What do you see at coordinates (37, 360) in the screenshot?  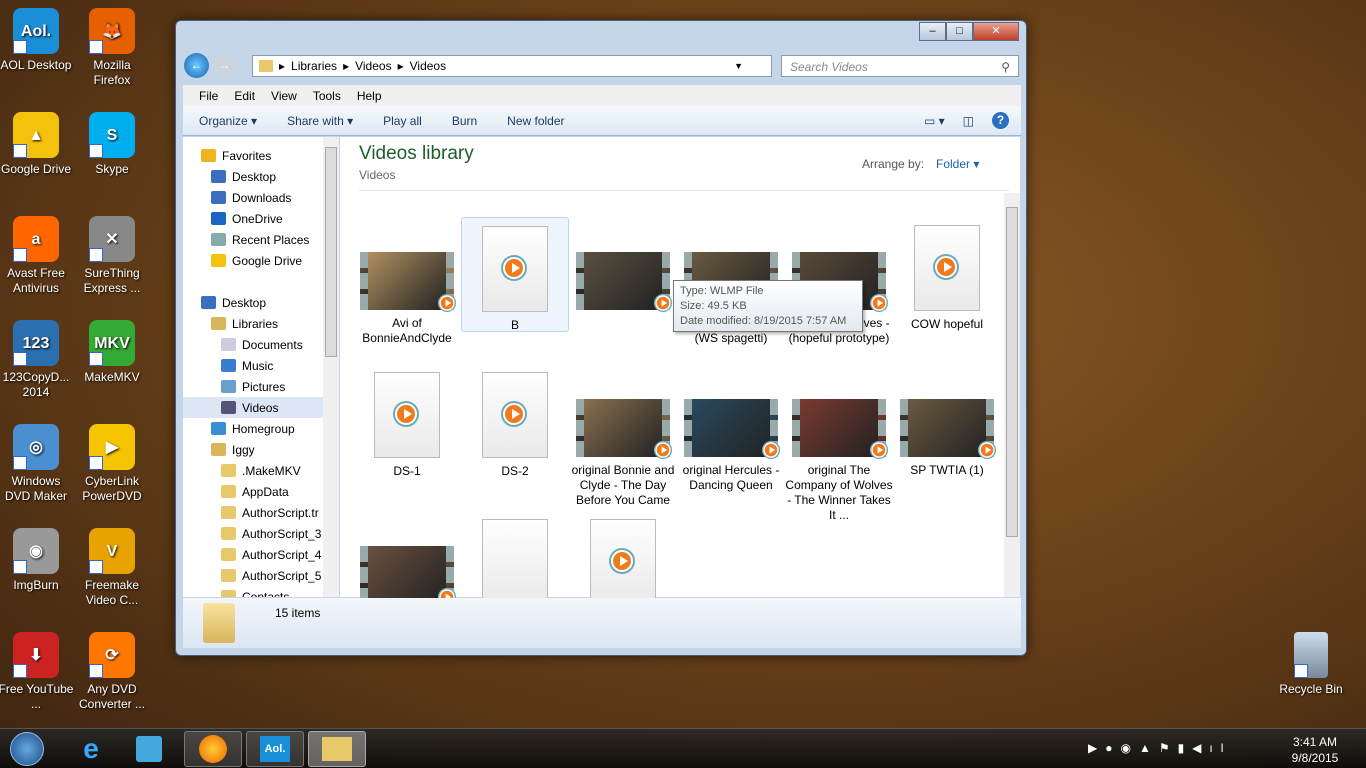 I see `desktop-icon: 123 123CopyD... 2014` at bounding box center [37, 360].